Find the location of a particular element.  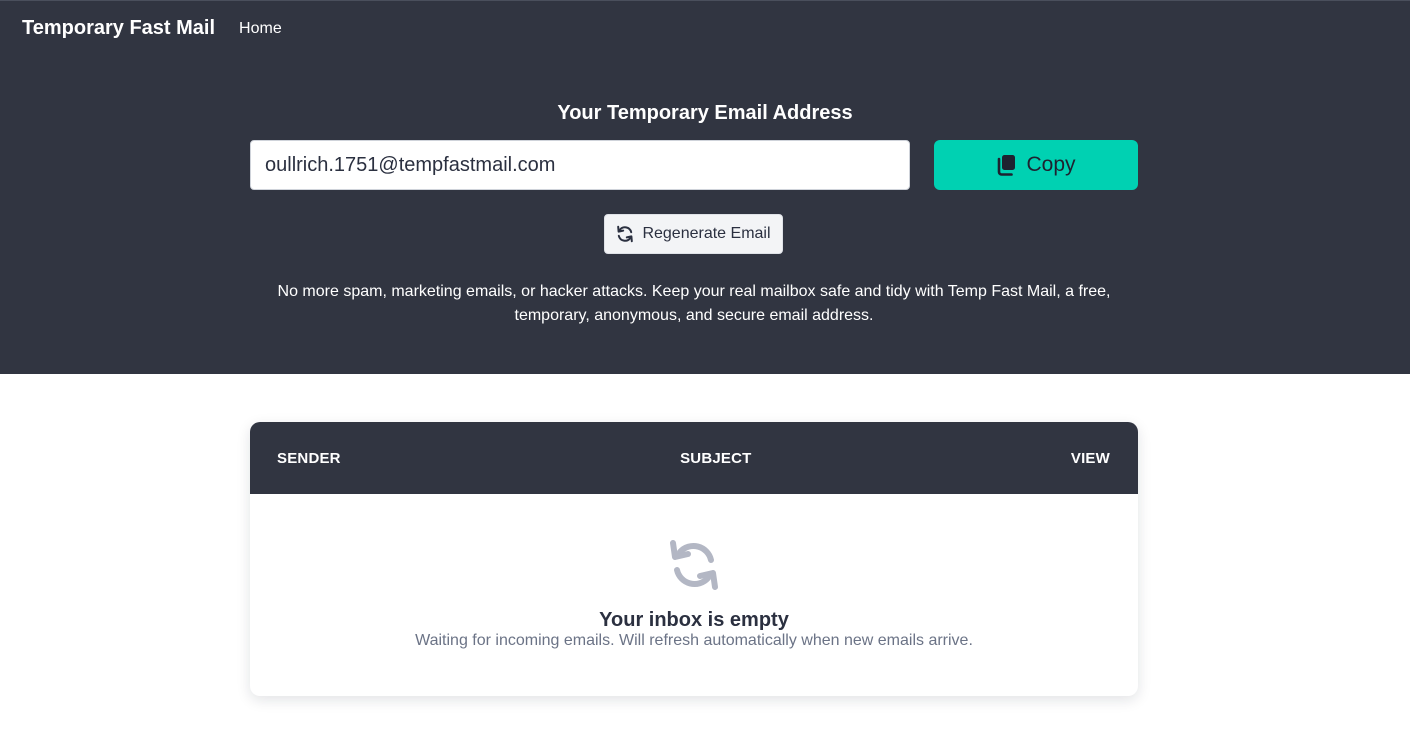

brand-logo-link: Temporary Fast Mail is located at coordinates (118, 28).